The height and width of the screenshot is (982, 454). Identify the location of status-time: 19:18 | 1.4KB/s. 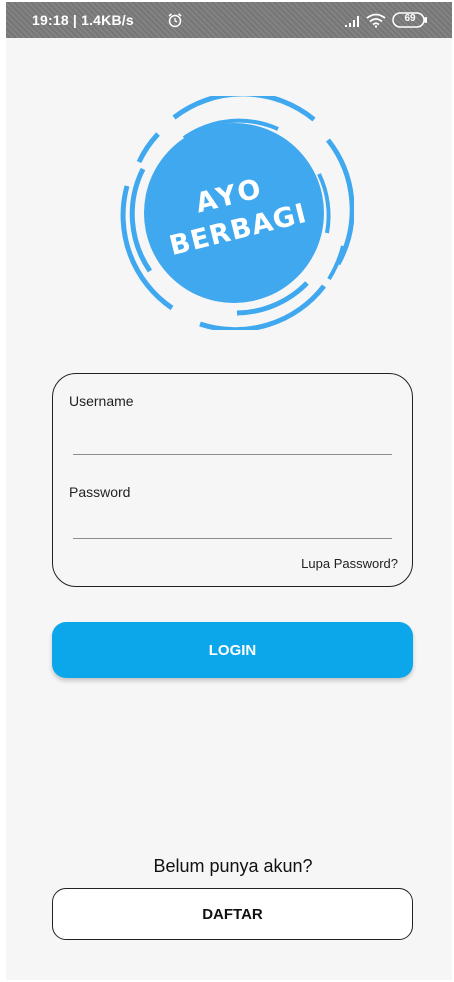
(83, 20).